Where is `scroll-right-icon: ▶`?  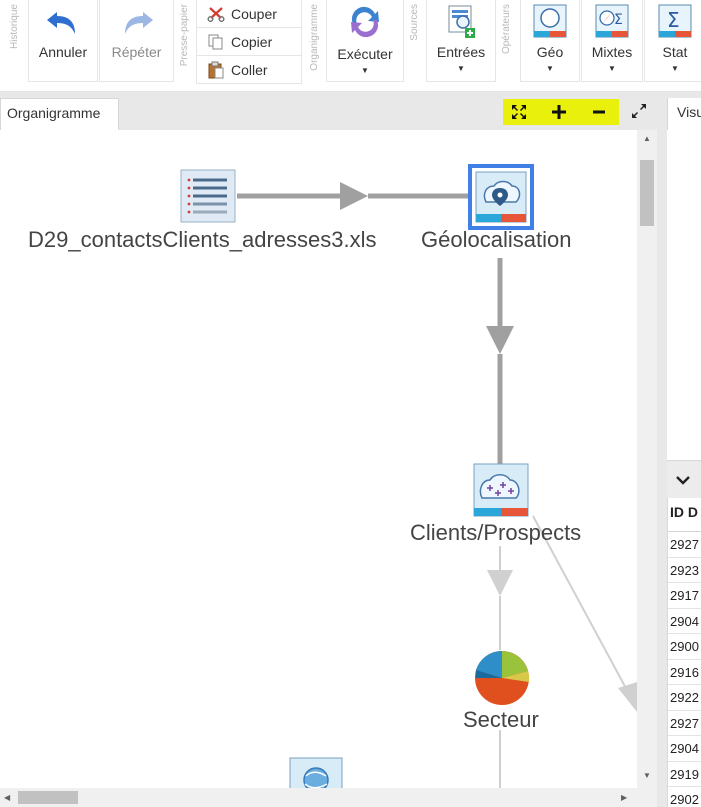
scroll-right-icon: ▶ is located at coordinates (624, 797).